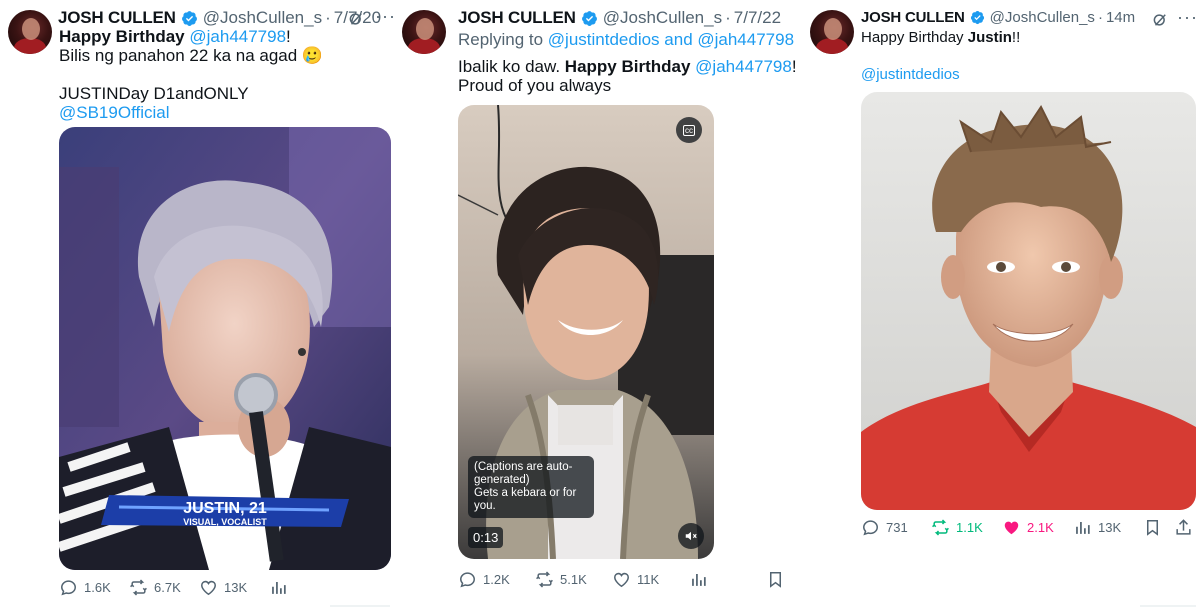  I want to click on repost-button: 1.1K, so click(957, 527).